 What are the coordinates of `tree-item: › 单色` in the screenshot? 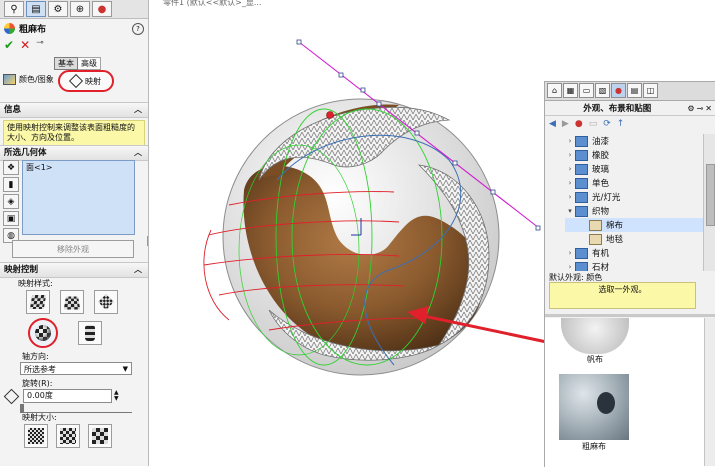 It's located at (634, 183).